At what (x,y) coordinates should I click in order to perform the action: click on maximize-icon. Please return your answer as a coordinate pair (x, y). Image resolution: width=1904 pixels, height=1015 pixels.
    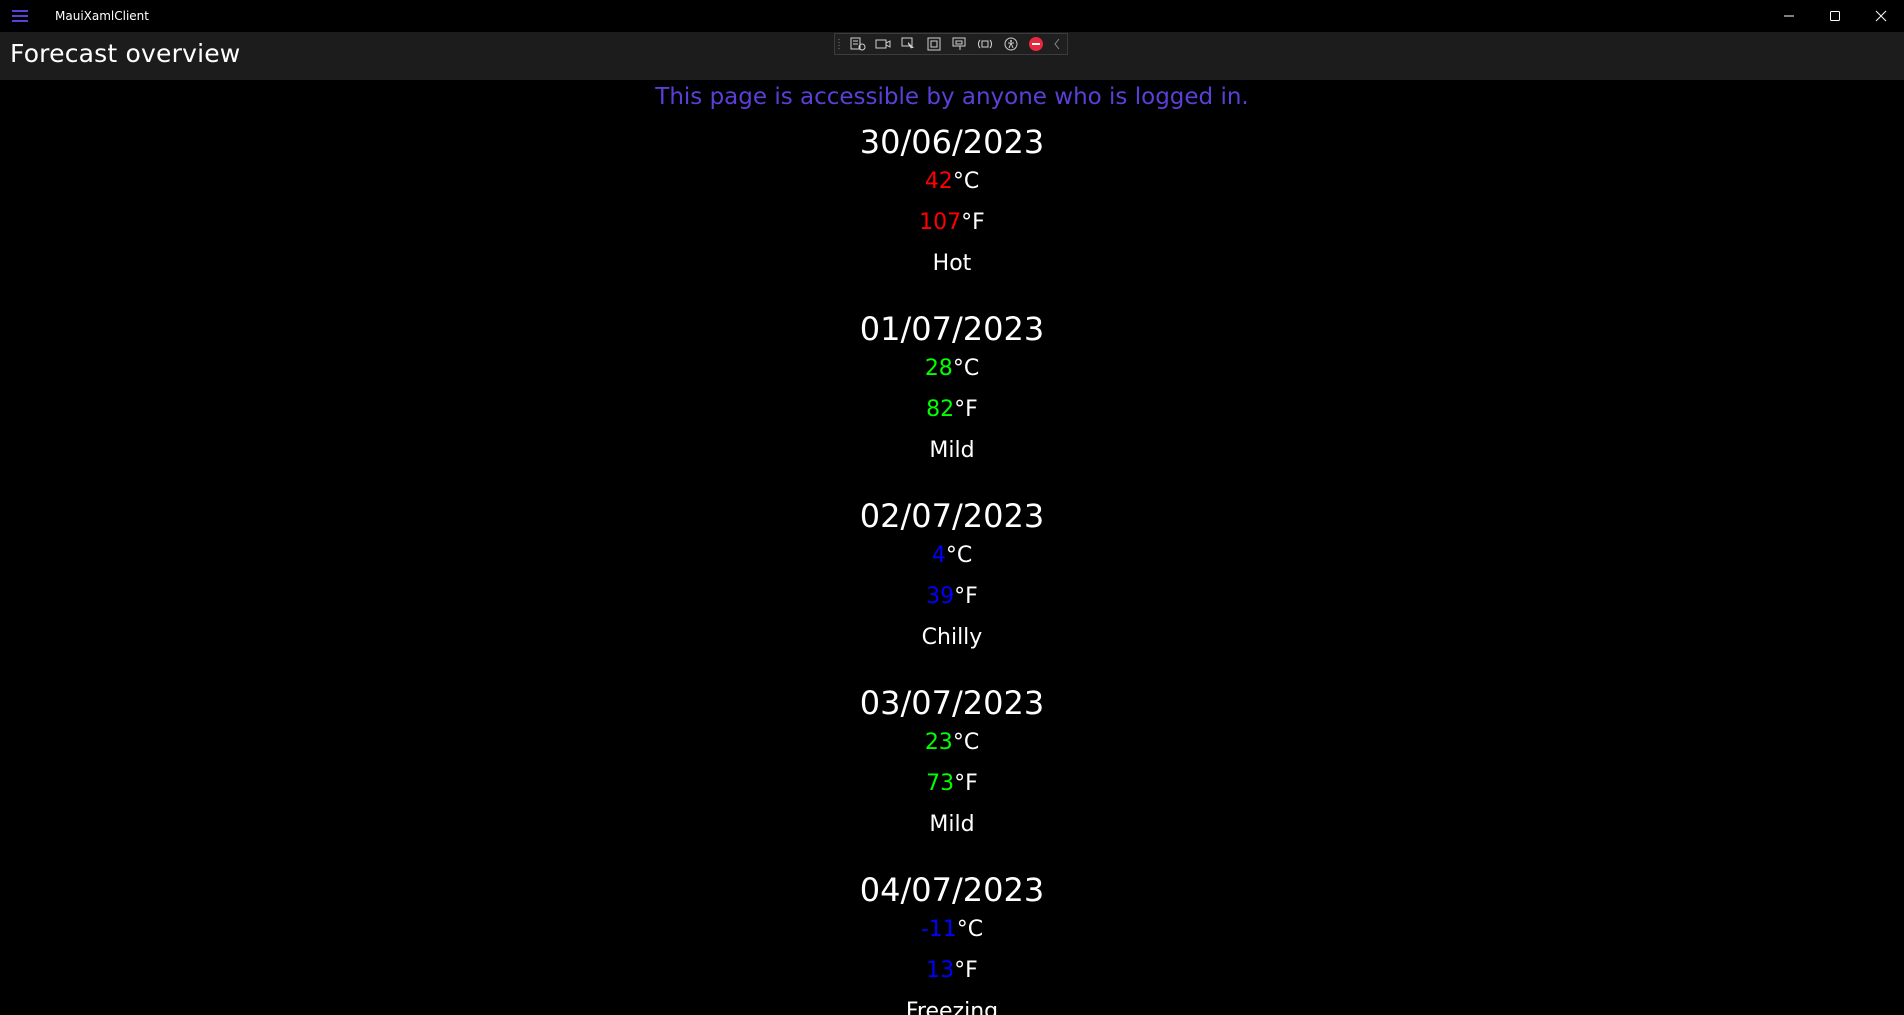
    Looking at the image, I should click on (1835, 16).